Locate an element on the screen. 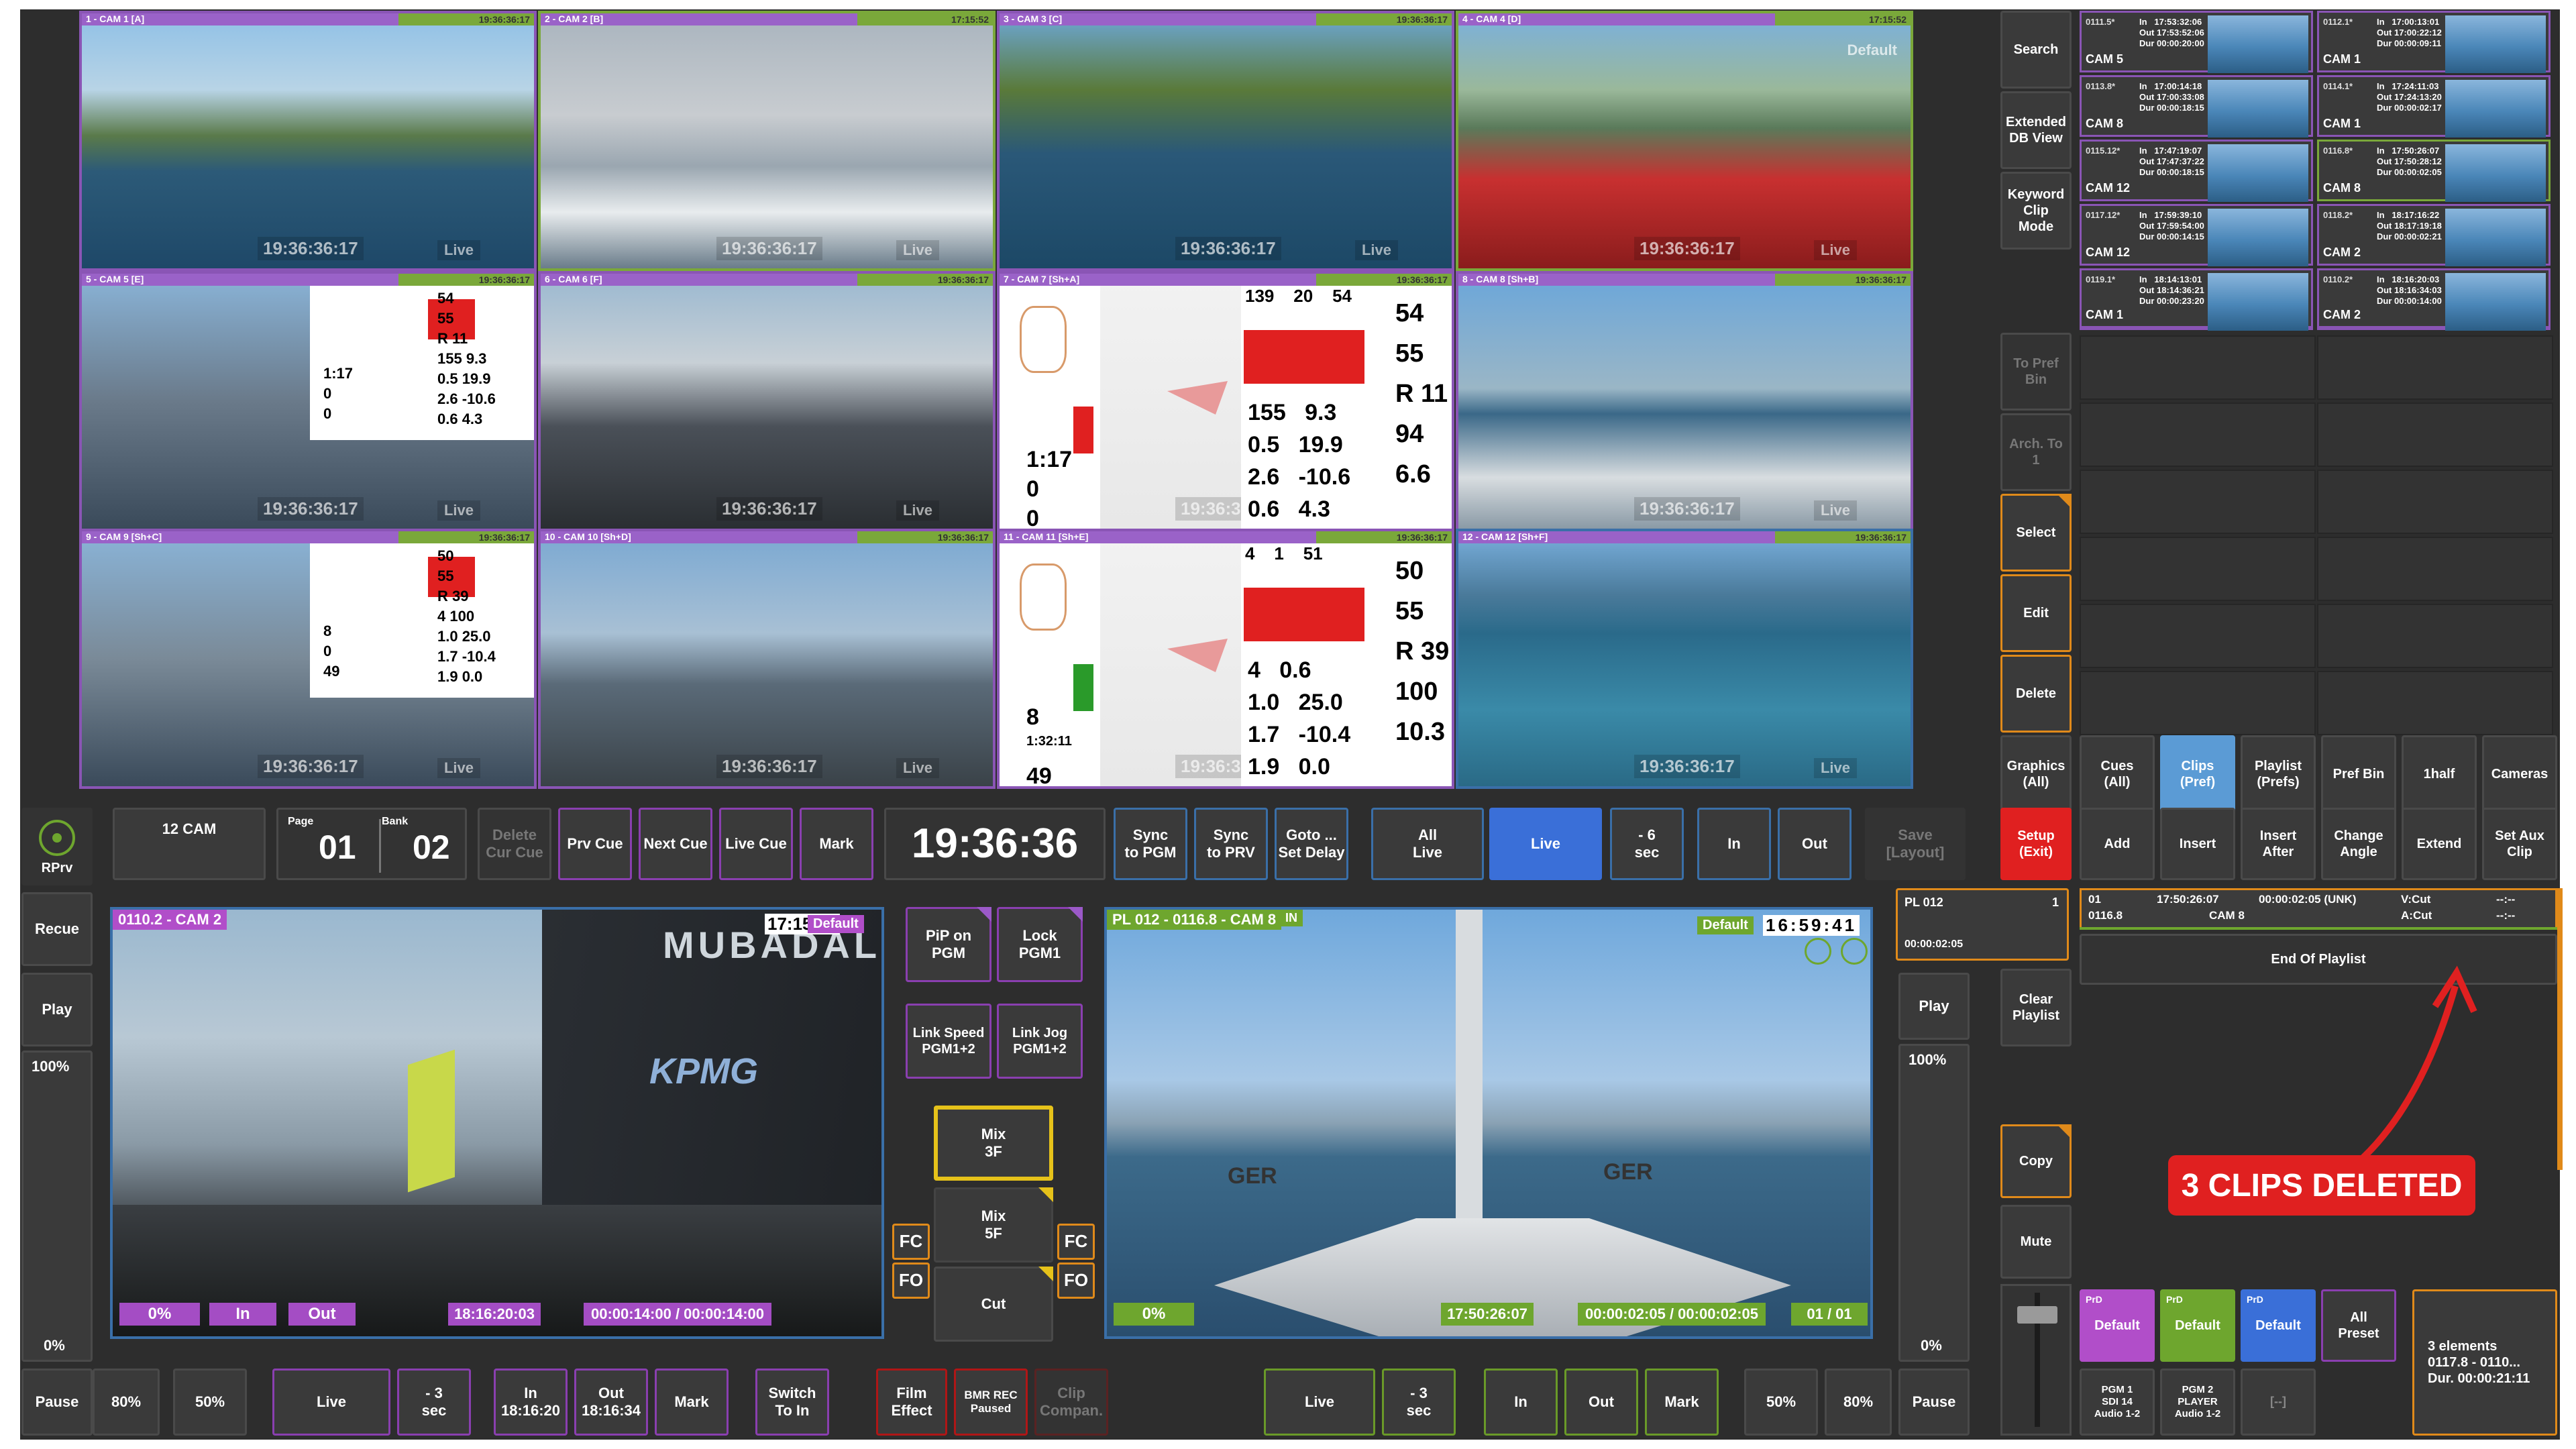 The image size is (2576, 1449). right-minus3-button: - 3 sec is located at coordinates (1419, 1402).